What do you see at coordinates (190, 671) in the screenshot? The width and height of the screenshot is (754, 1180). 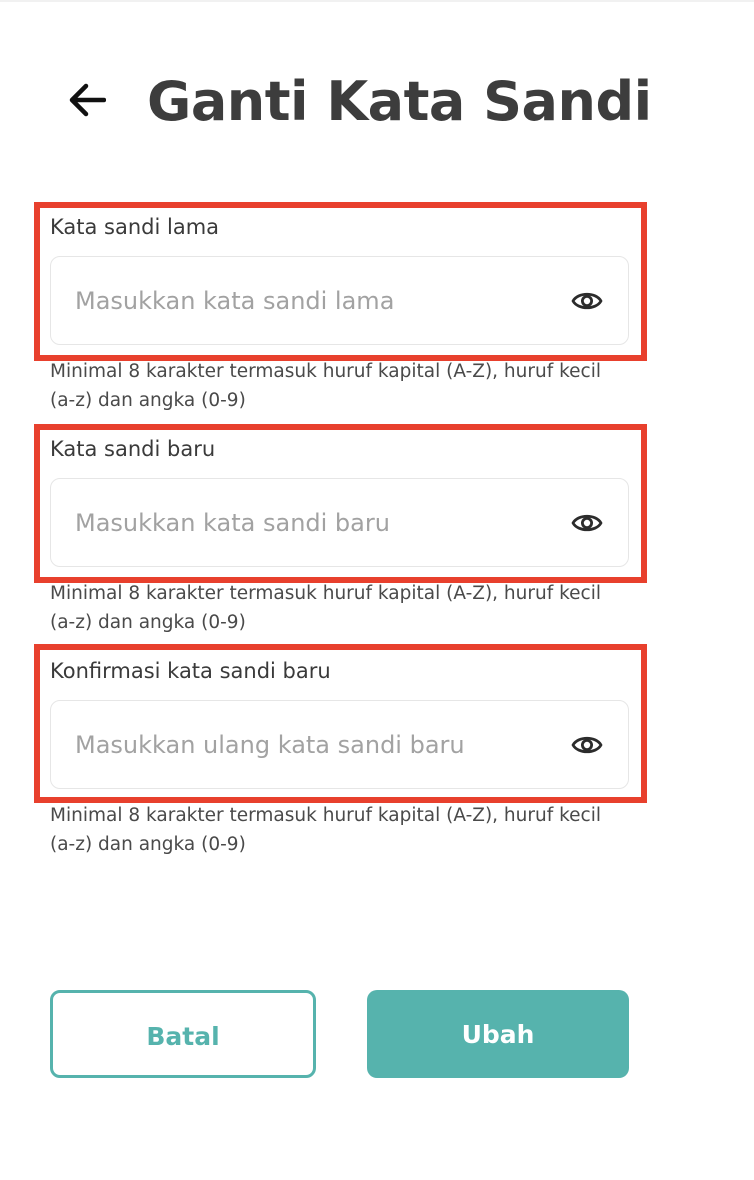 I see `confirm-password-label: Konfirmasi kata sandi baru` at bounding box center [190, 671].